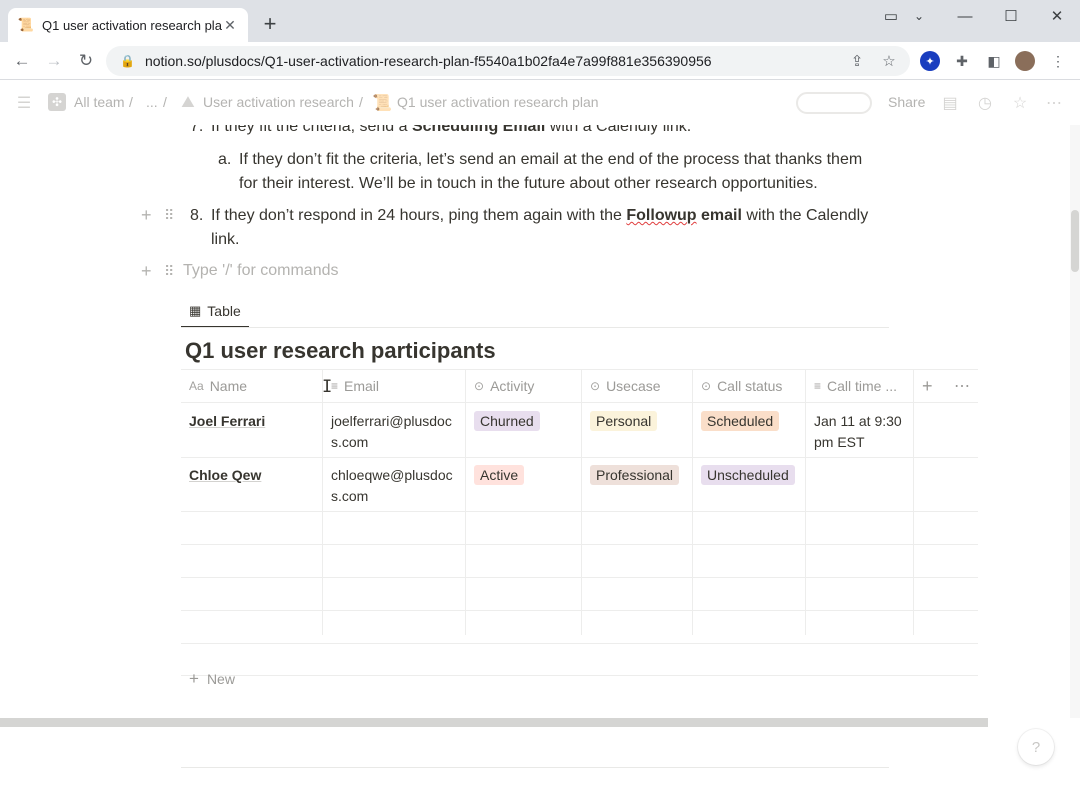 Image resolution: width=1080 pixels, height=790 pixels. I want to click on cell-usecase: Professional, so click(637, 475).